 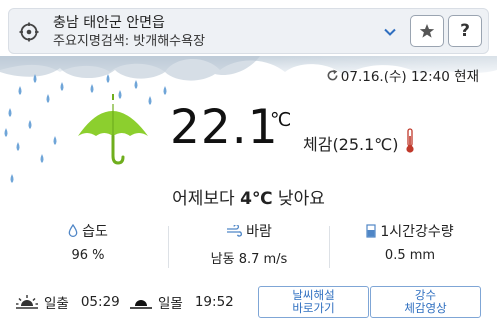 What do you see at coordinates (129, 41) in the screenshot?
I see `landmark-search: 주요지명검색: 밧개해수욕장` at bounding box center [129, 41].